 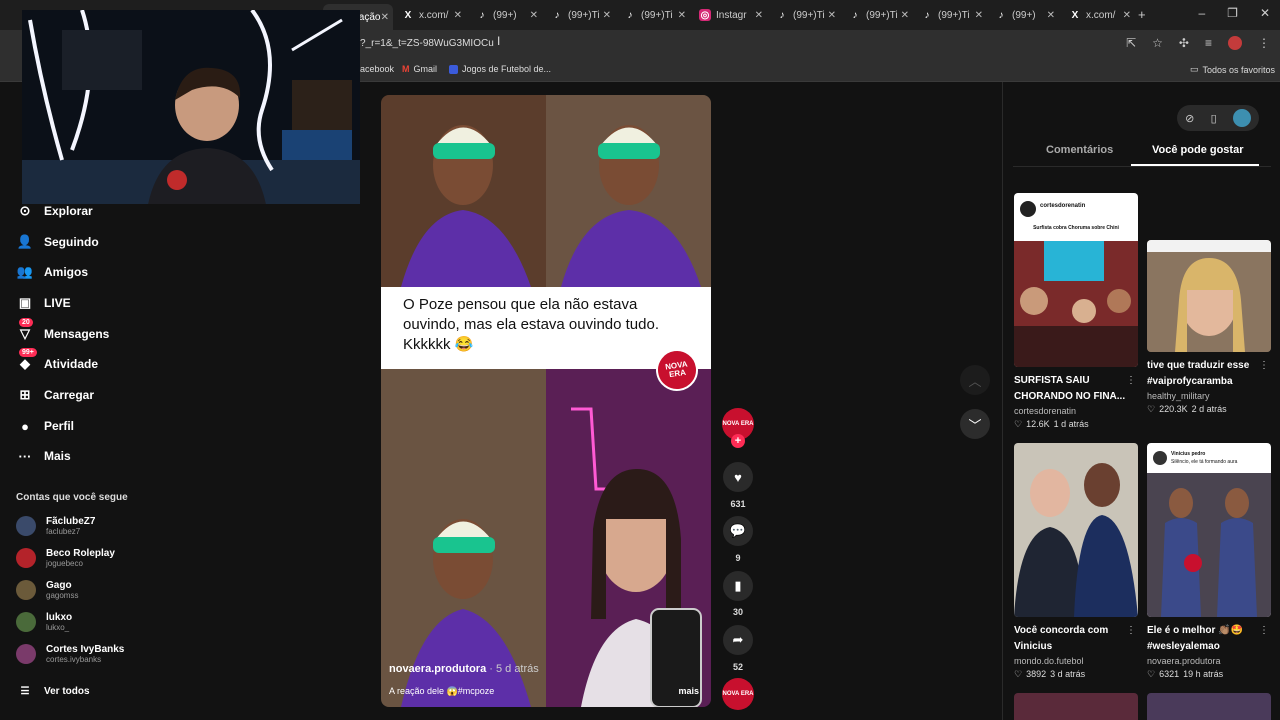 I want to click on avatar, so click(x=26, y=622).